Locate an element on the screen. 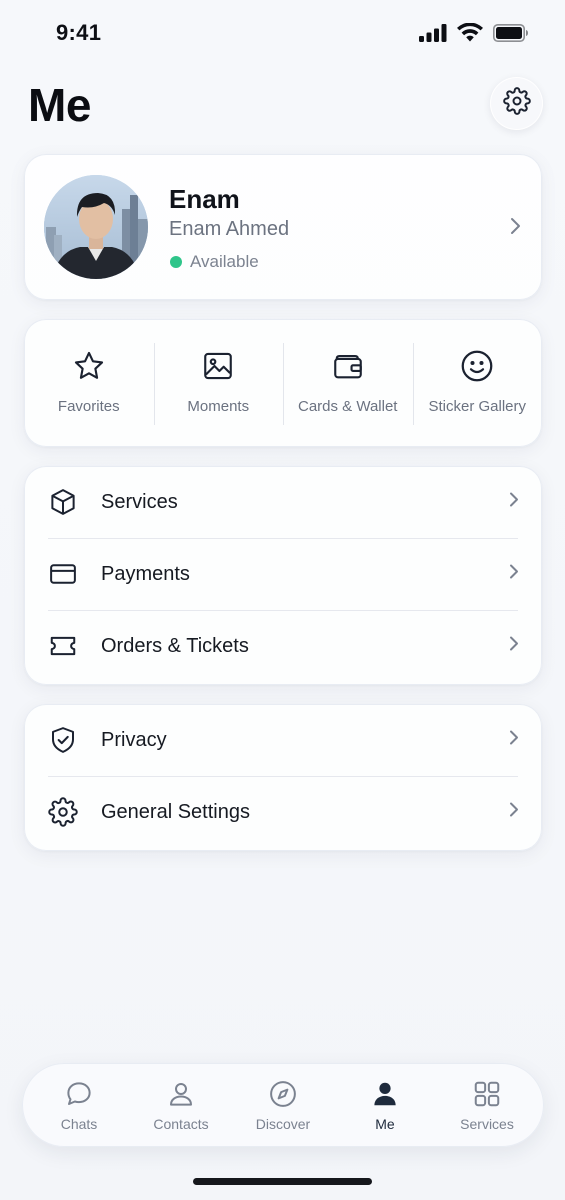 This screenshot has width=565, height=1200. menu-group-2: Privacy General Settings is located at coordinates (283, 777).